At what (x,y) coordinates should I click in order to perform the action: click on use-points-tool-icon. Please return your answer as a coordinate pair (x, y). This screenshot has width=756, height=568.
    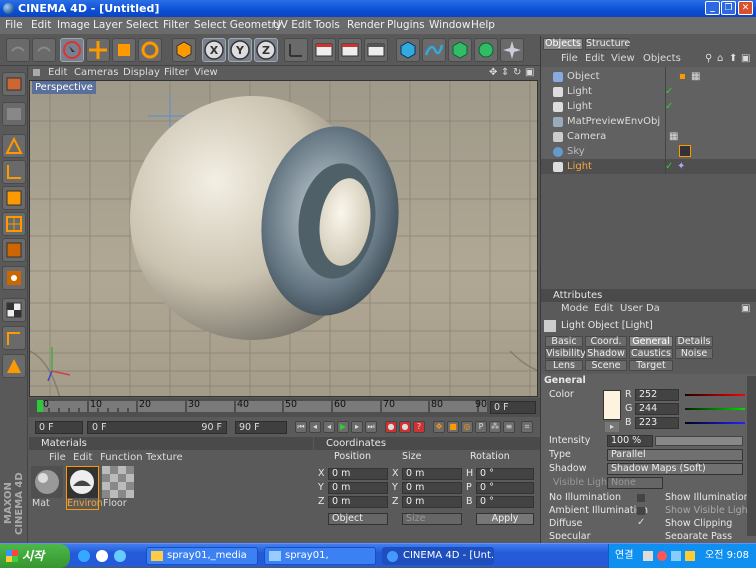
    Looking at the image, I should click on (14, 146).